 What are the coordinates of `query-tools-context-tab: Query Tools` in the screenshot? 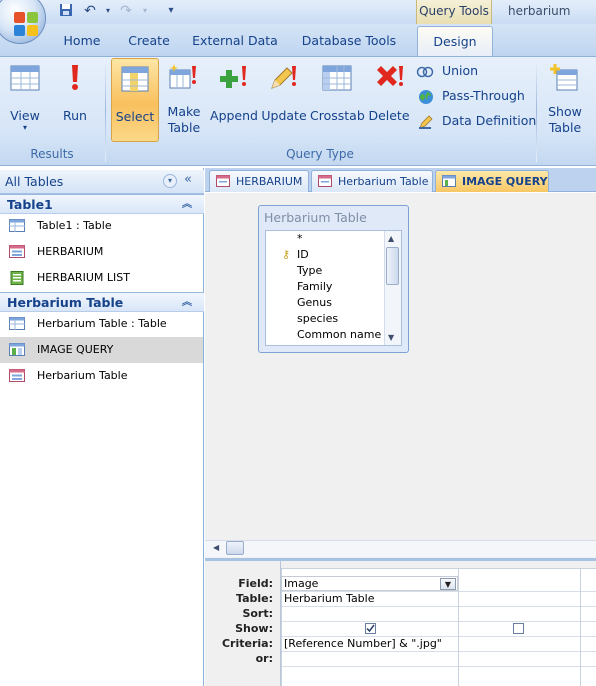 It's located at (454, 12).